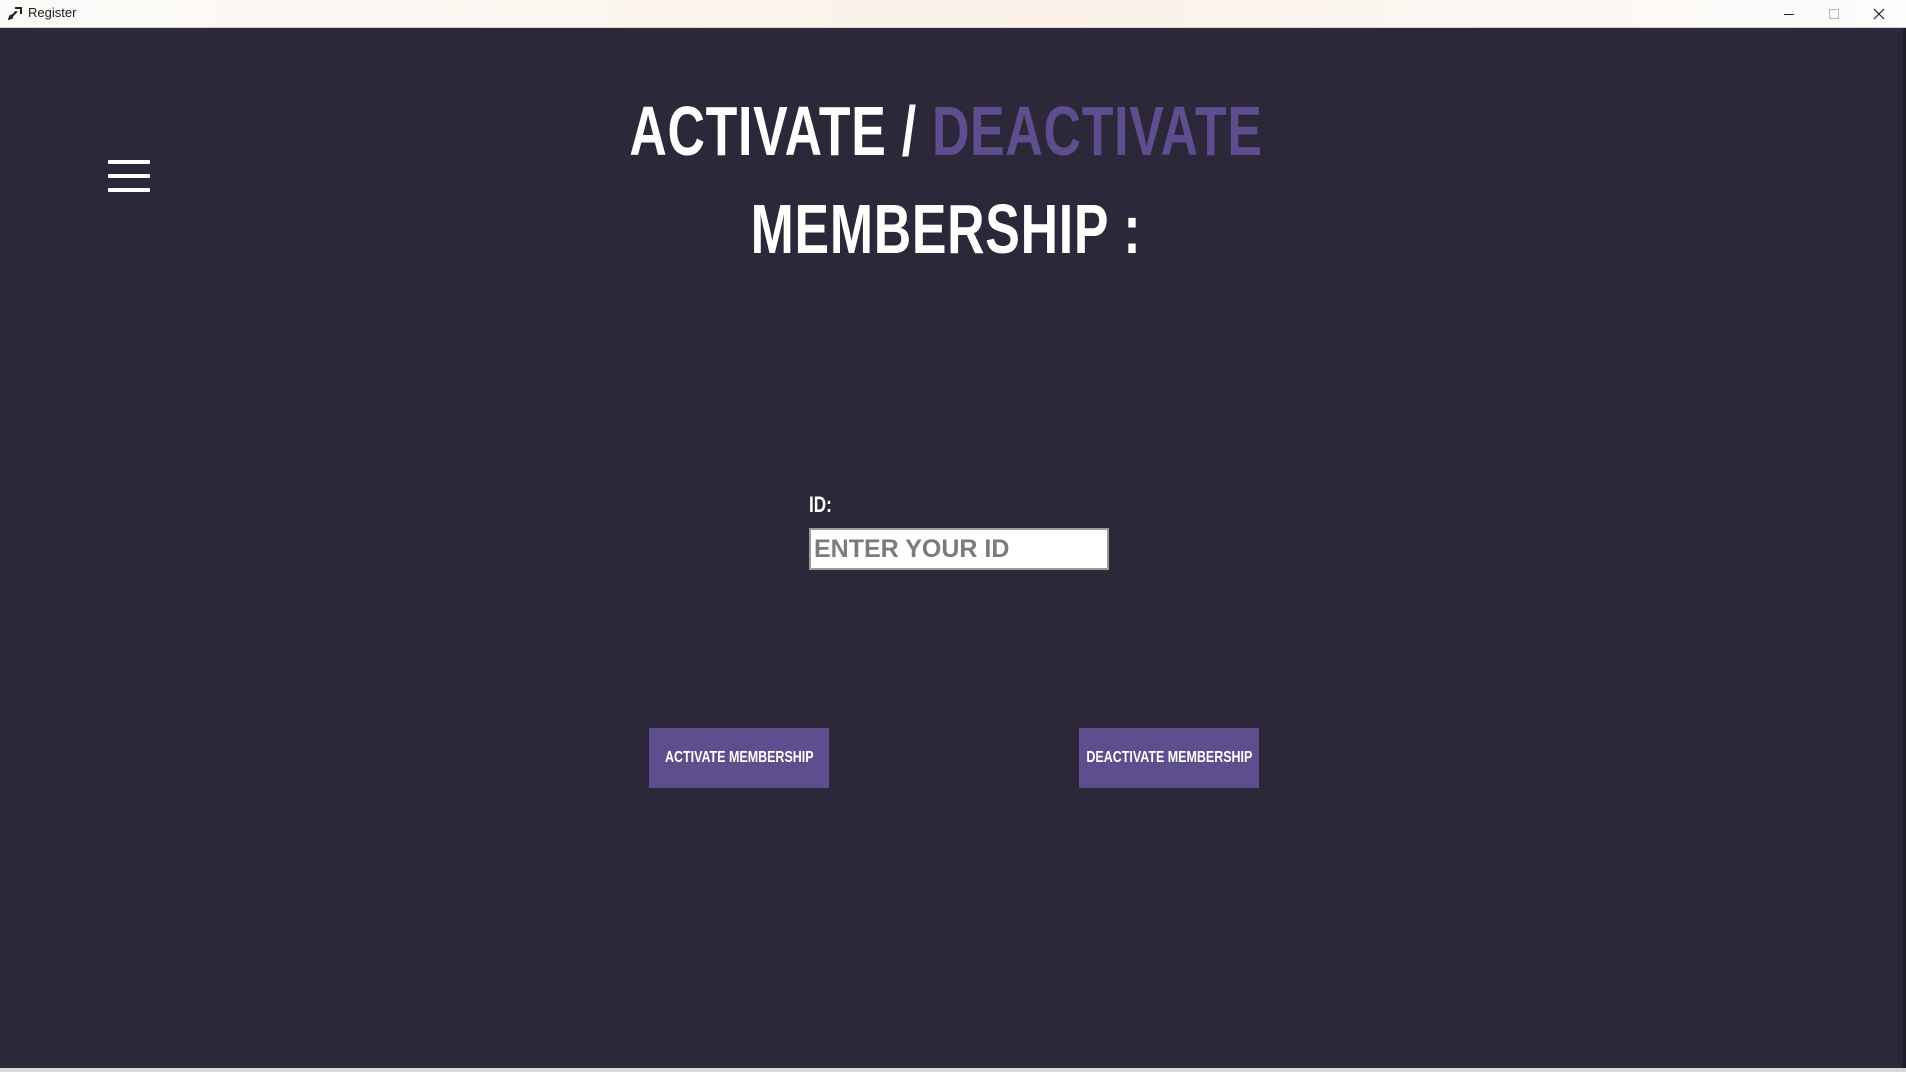 This screenshot has width=1906, height=1072. What do you see at coordinates (959, 549) in the screenshot?
I see `id-input` at bounding box center [959, 549].